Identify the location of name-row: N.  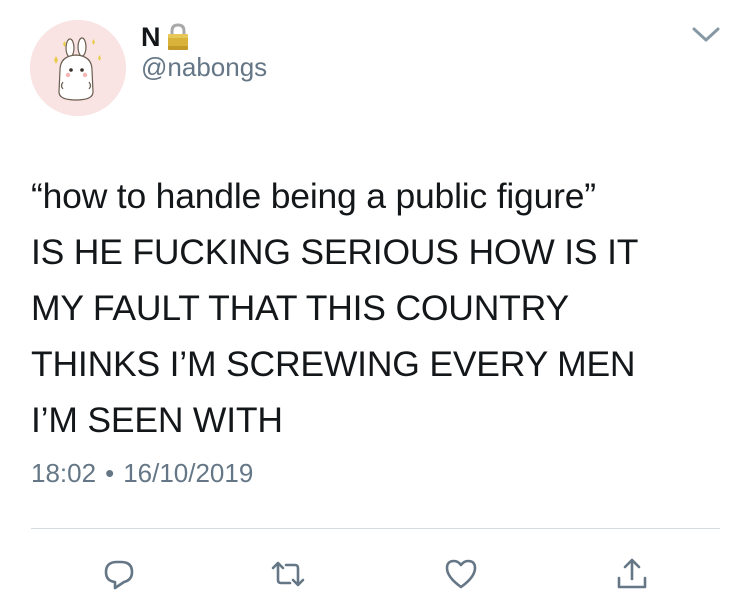
(165, 37).